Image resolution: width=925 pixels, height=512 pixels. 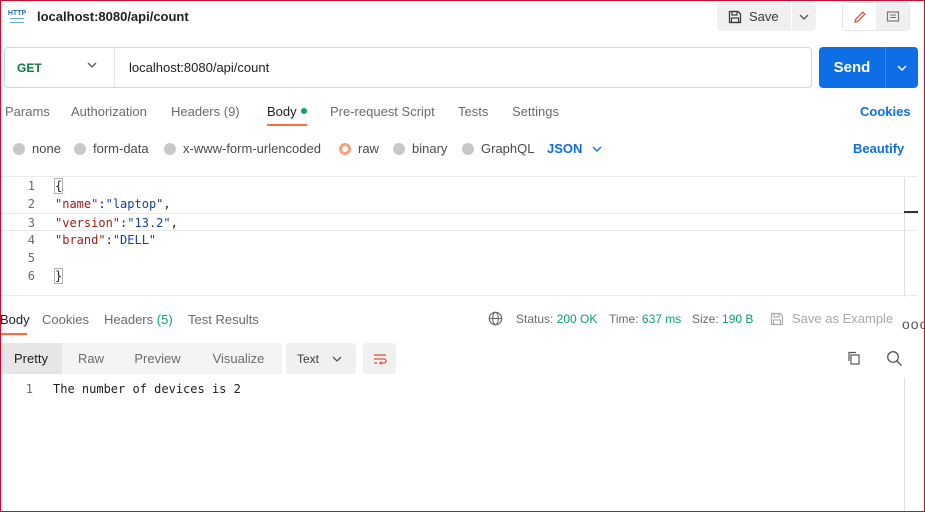 I want to click on code-line-current: 3 "version":"13.2",, so click(x=459, y=222).